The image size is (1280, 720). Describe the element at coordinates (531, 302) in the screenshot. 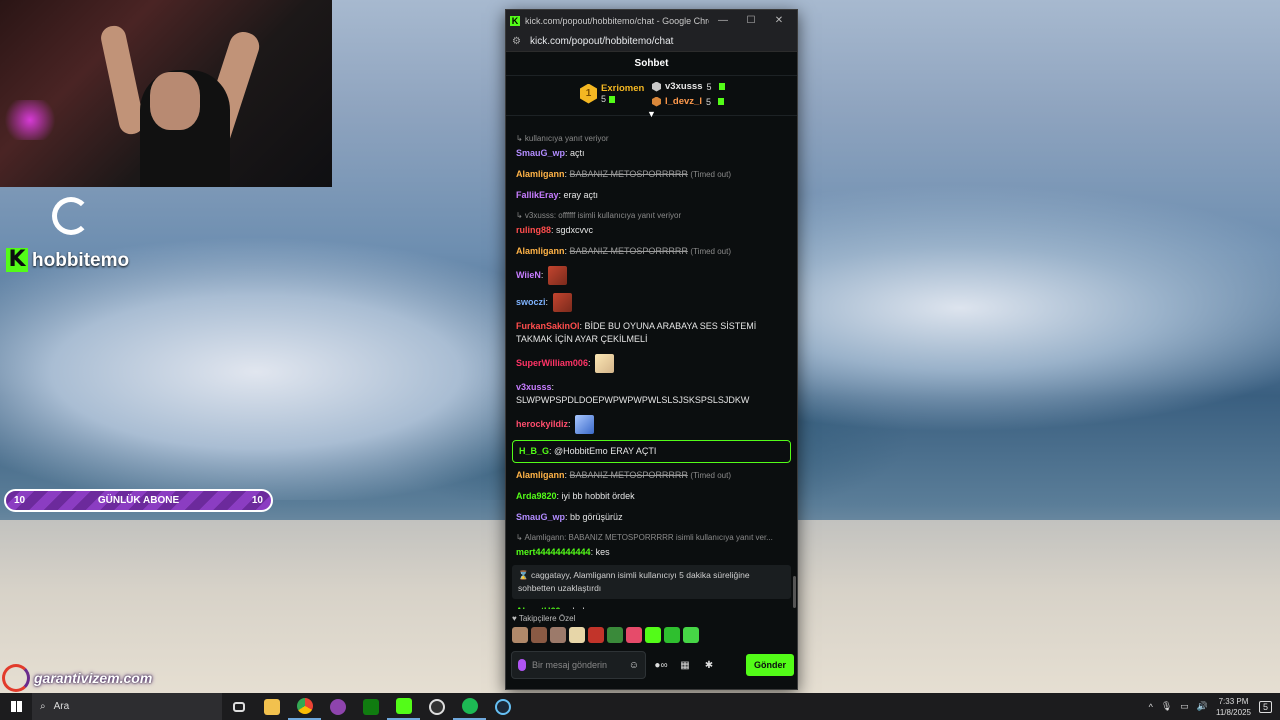

I see `chat-username: swoczi` at that location.